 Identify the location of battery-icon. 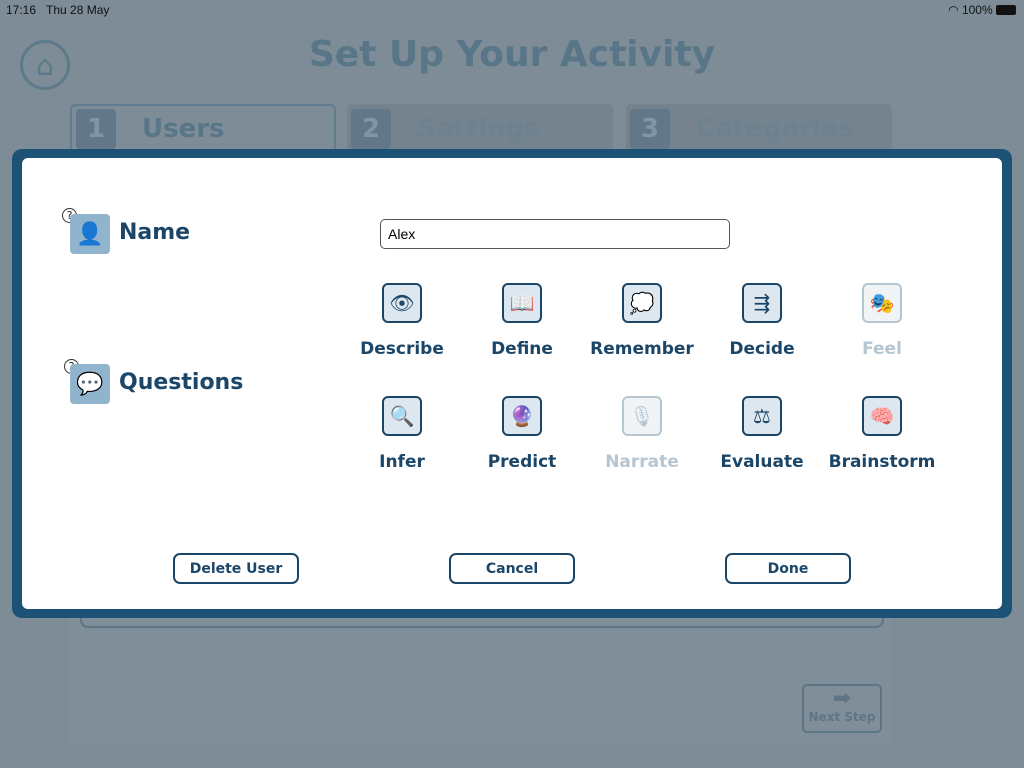
(1006, 10).